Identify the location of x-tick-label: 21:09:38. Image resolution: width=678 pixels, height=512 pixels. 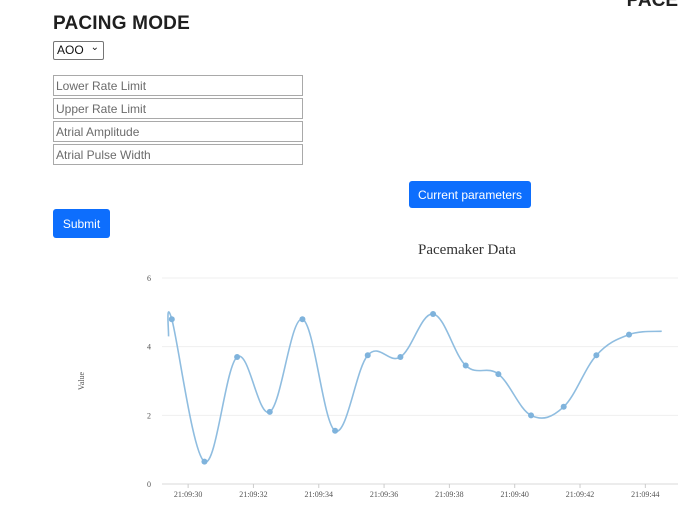
(449, 494).